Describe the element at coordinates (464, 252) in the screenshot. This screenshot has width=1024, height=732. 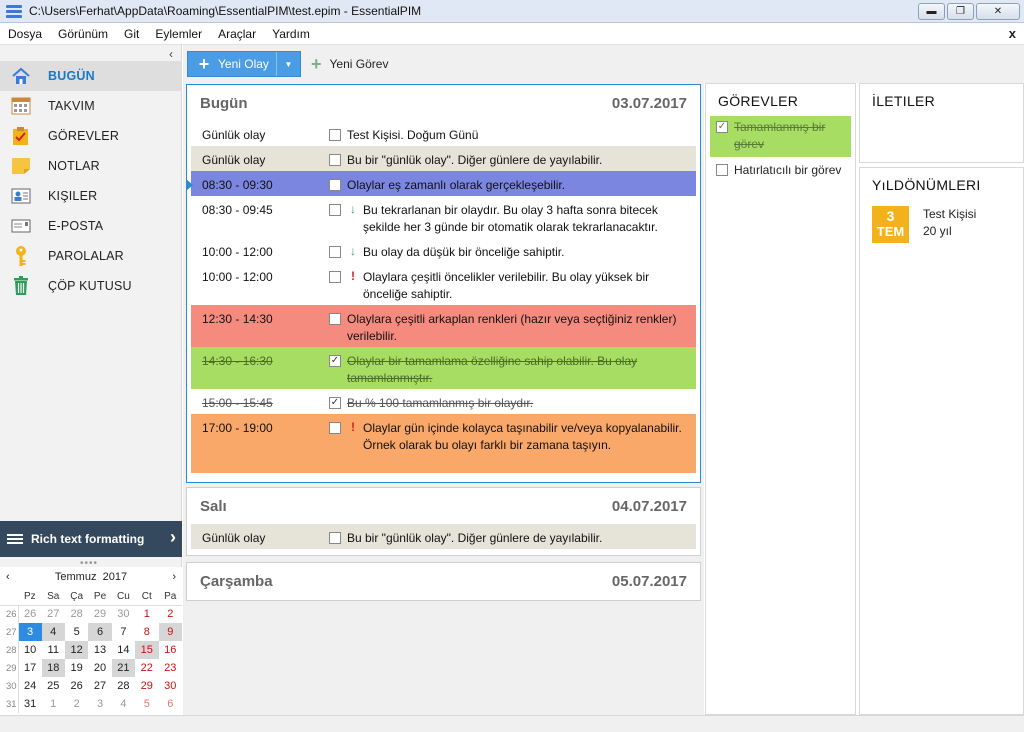
I see `event-text: Bu olay da düşük bir önceliğe sahiptir.` at that location.